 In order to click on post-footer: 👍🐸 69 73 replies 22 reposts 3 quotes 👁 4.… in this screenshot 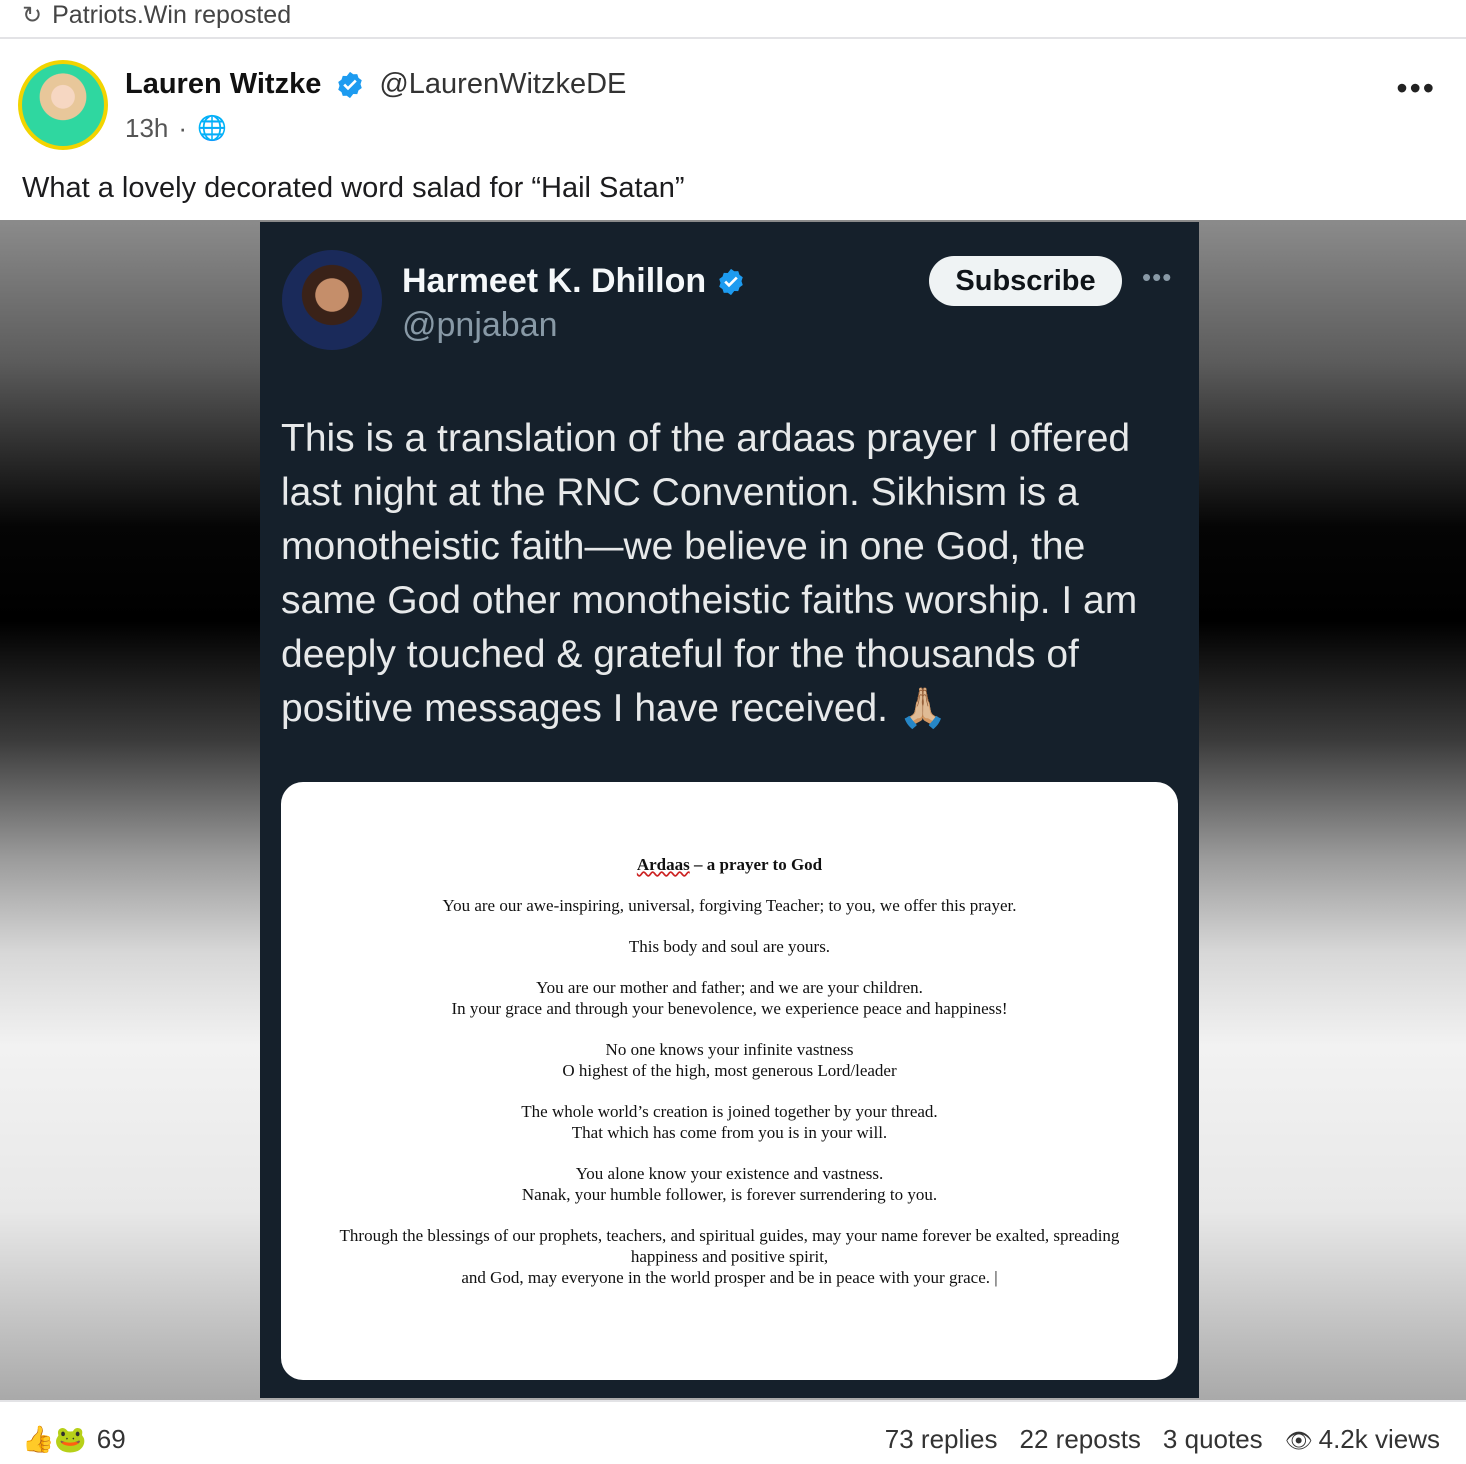, I will do `click(733, 1432)`.